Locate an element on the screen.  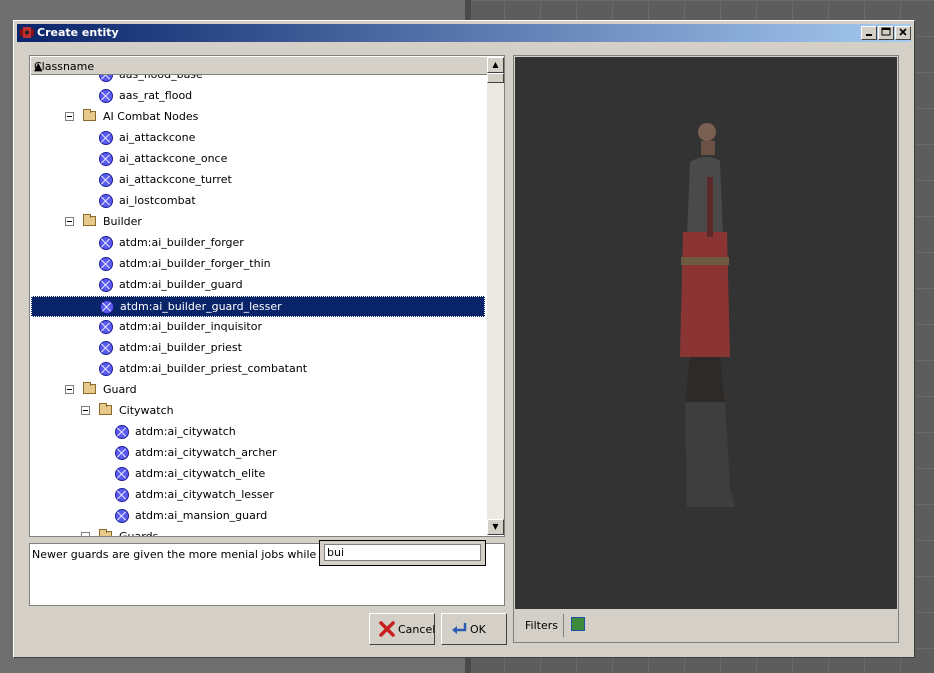
tree-item-label: ai_attackcone_turret is located at coordinates (175, 179).